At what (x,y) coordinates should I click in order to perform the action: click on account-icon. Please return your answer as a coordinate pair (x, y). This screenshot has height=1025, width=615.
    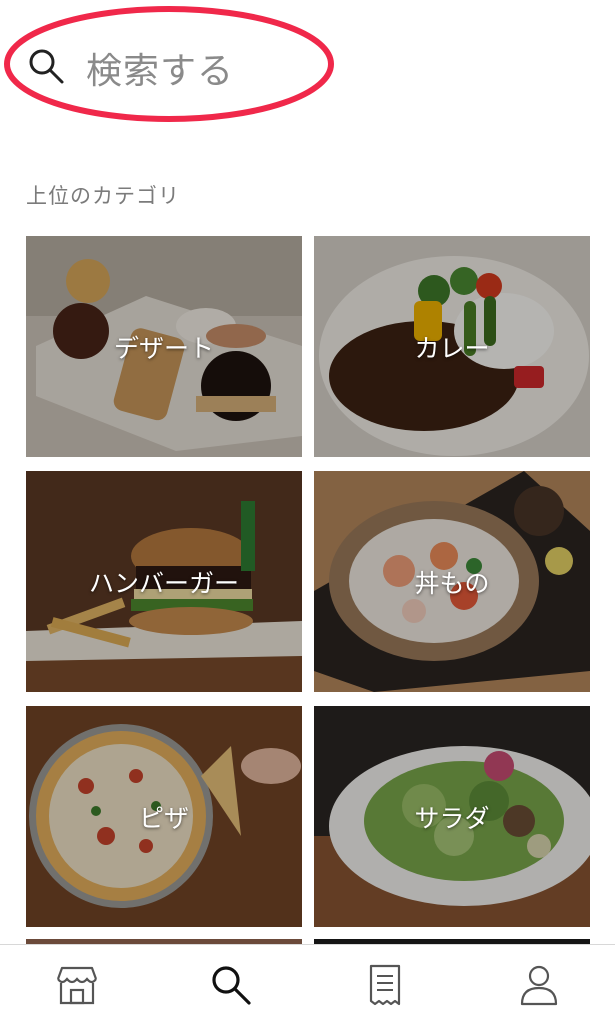
    Looking at the image, I should click on (539, 985).